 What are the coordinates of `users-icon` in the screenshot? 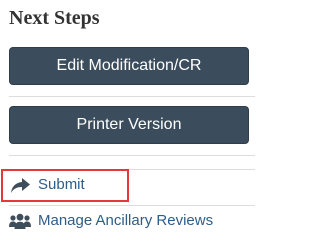 It's located at (20, 221).